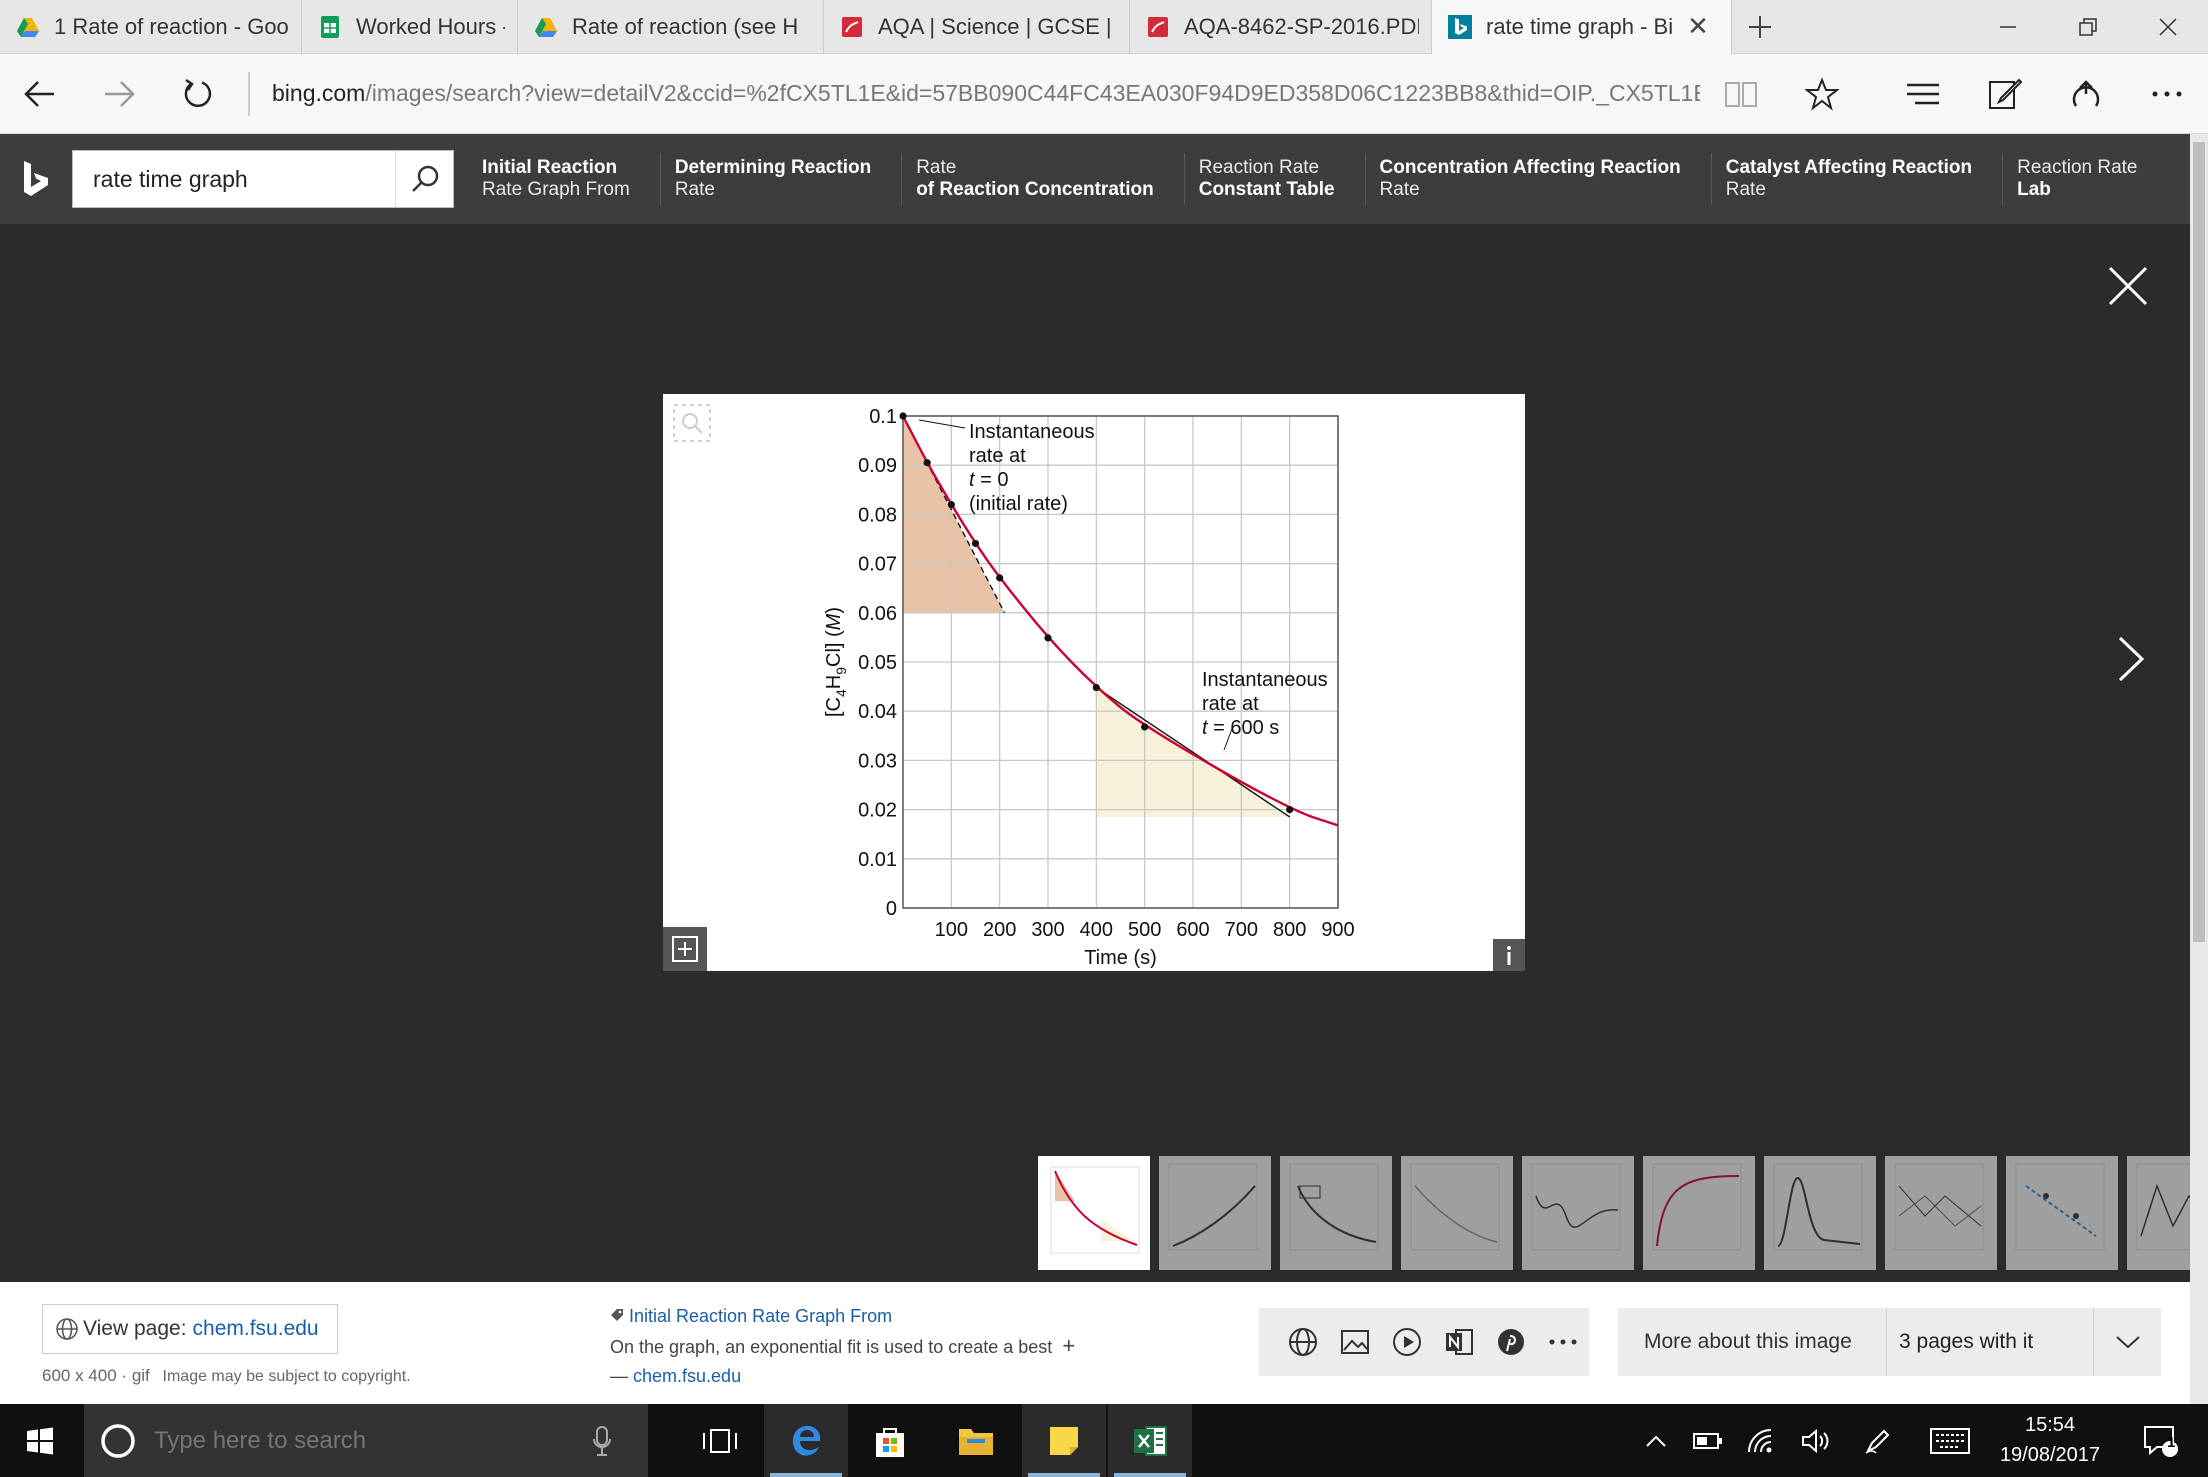 The width and height of the screenshot is (2208, 1477). I want to click on taskbar-sticky-notes, so click(1064, 1440).